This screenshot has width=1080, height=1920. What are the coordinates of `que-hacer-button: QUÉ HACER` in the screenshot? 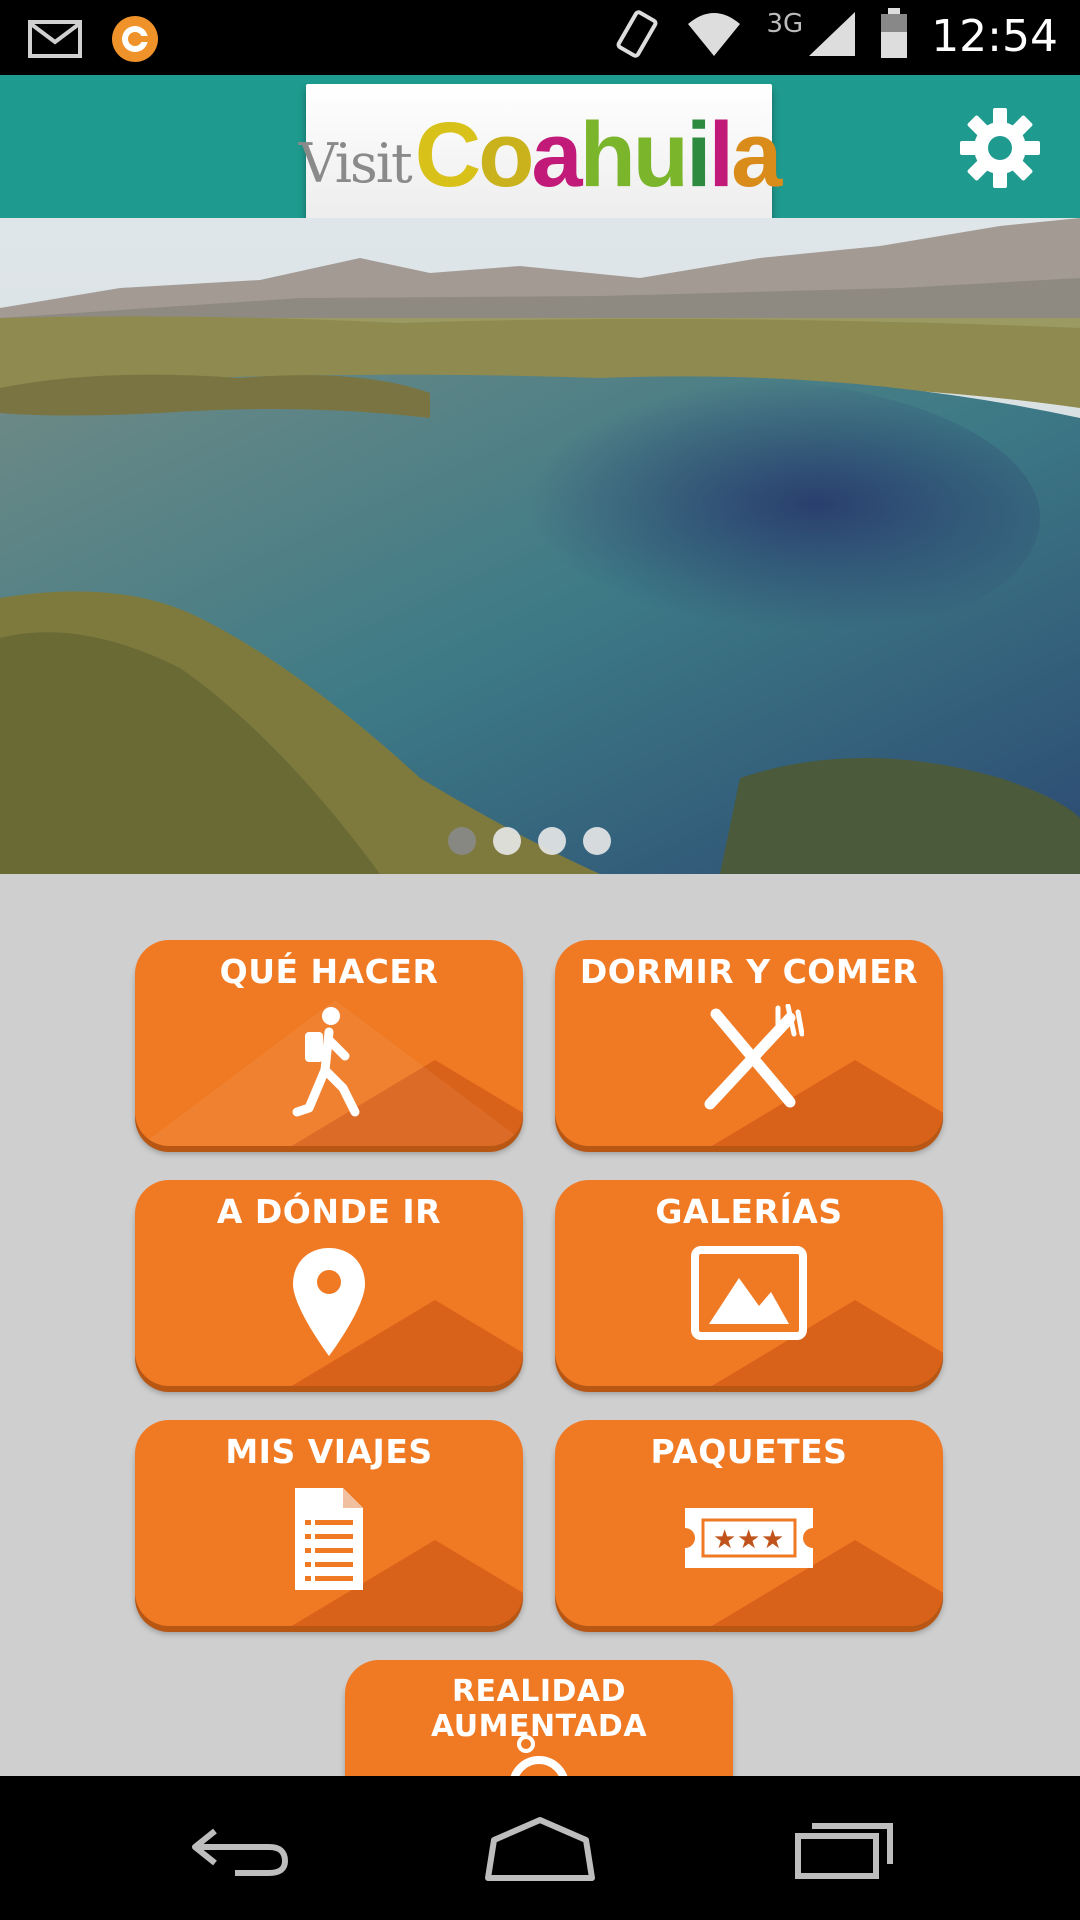 It's located at (329, 1043).